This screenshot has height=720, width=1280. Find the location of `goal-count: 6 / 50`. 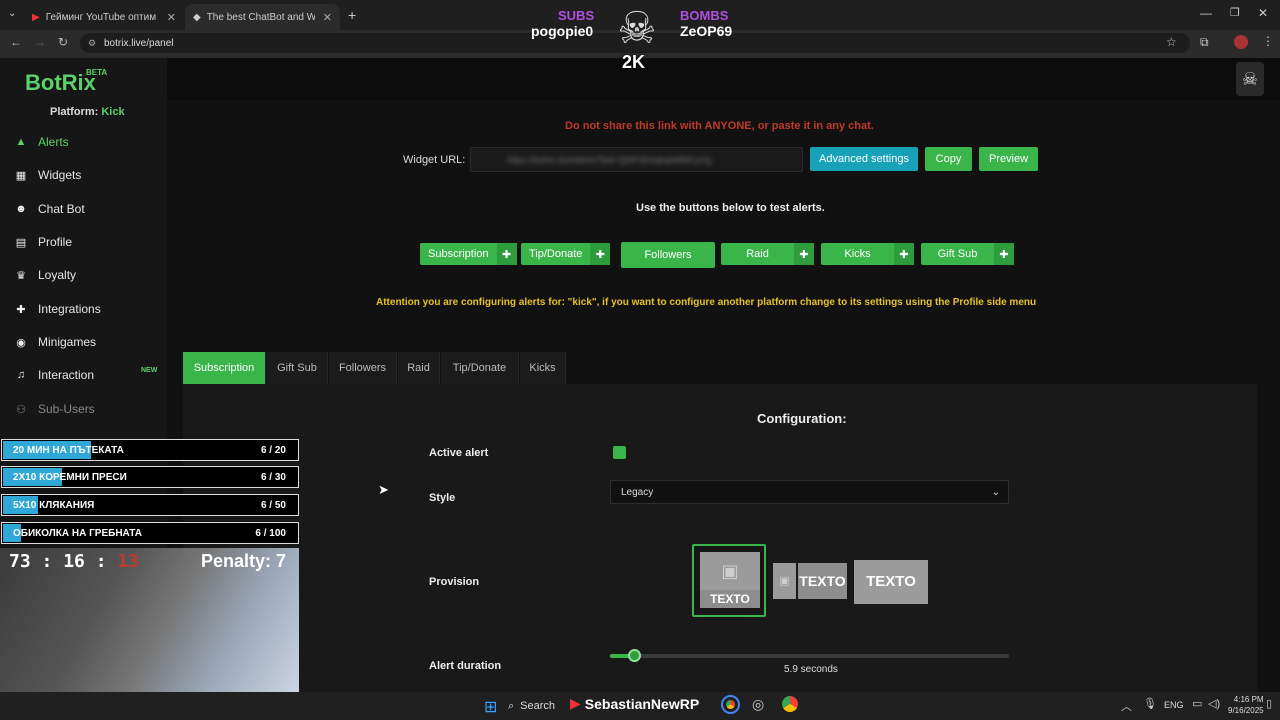

goal-count: 6 / 50 is located at coordinates (273, 505).